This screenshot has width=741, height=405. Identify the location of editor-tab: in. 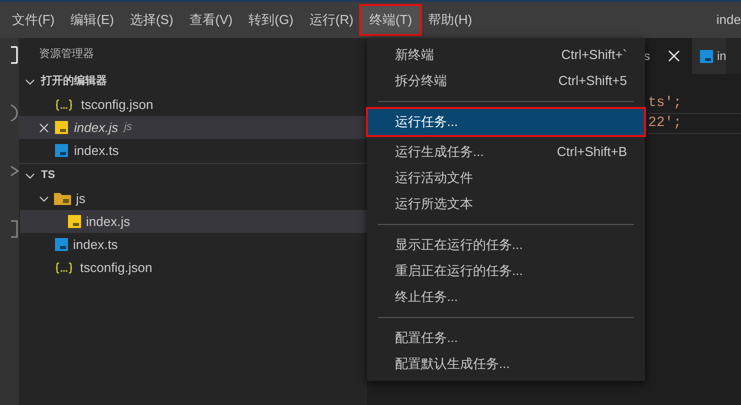
(709, 56).